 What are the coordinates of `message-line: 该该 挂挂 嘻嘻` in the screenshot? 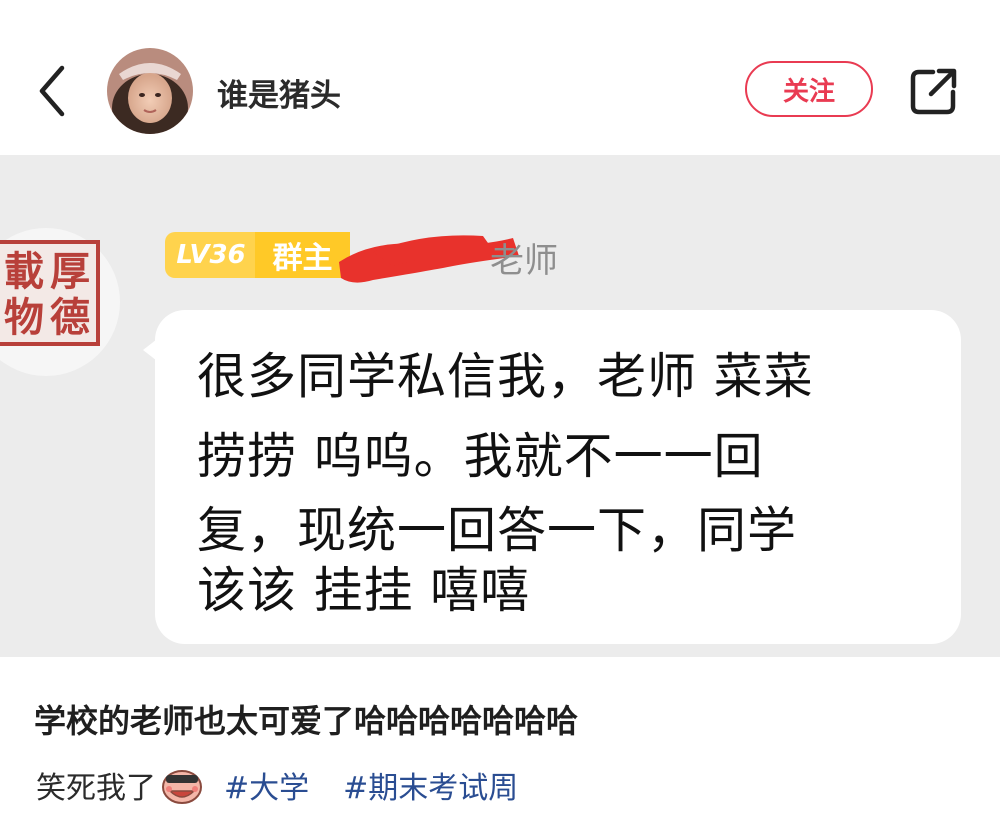 It's located at (364, 590).